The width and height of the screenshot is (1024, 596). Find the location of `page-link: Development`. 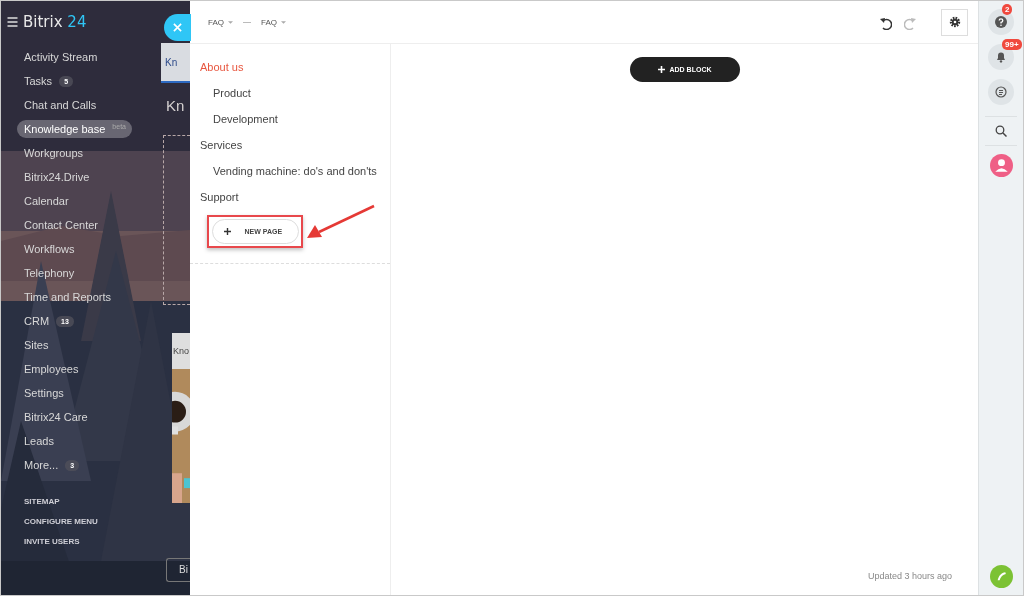

page-link: Development is located at coordinates (290, 124).